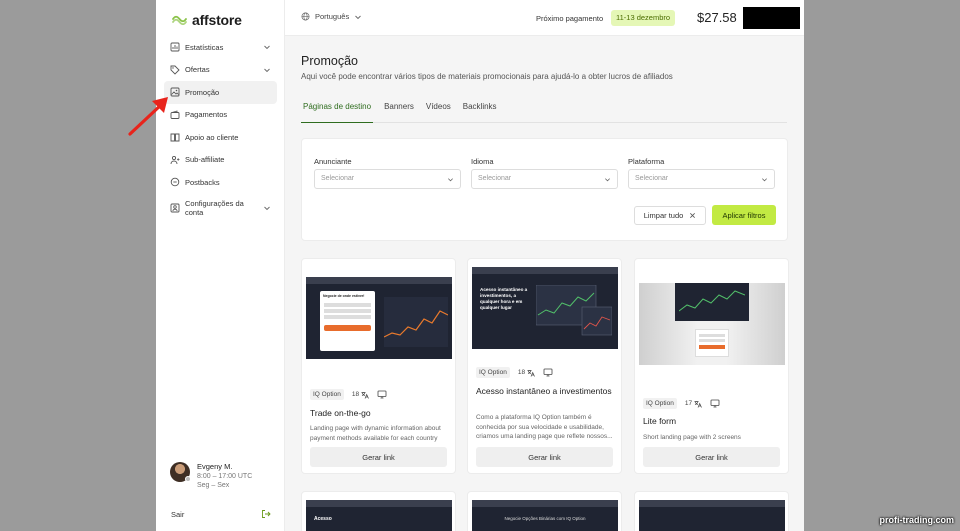  What do you see at coordinates (220, 70) in the screenshot?
I see `sidebar-item-ofertas: Ofertas` at bounding box center [220, 70].